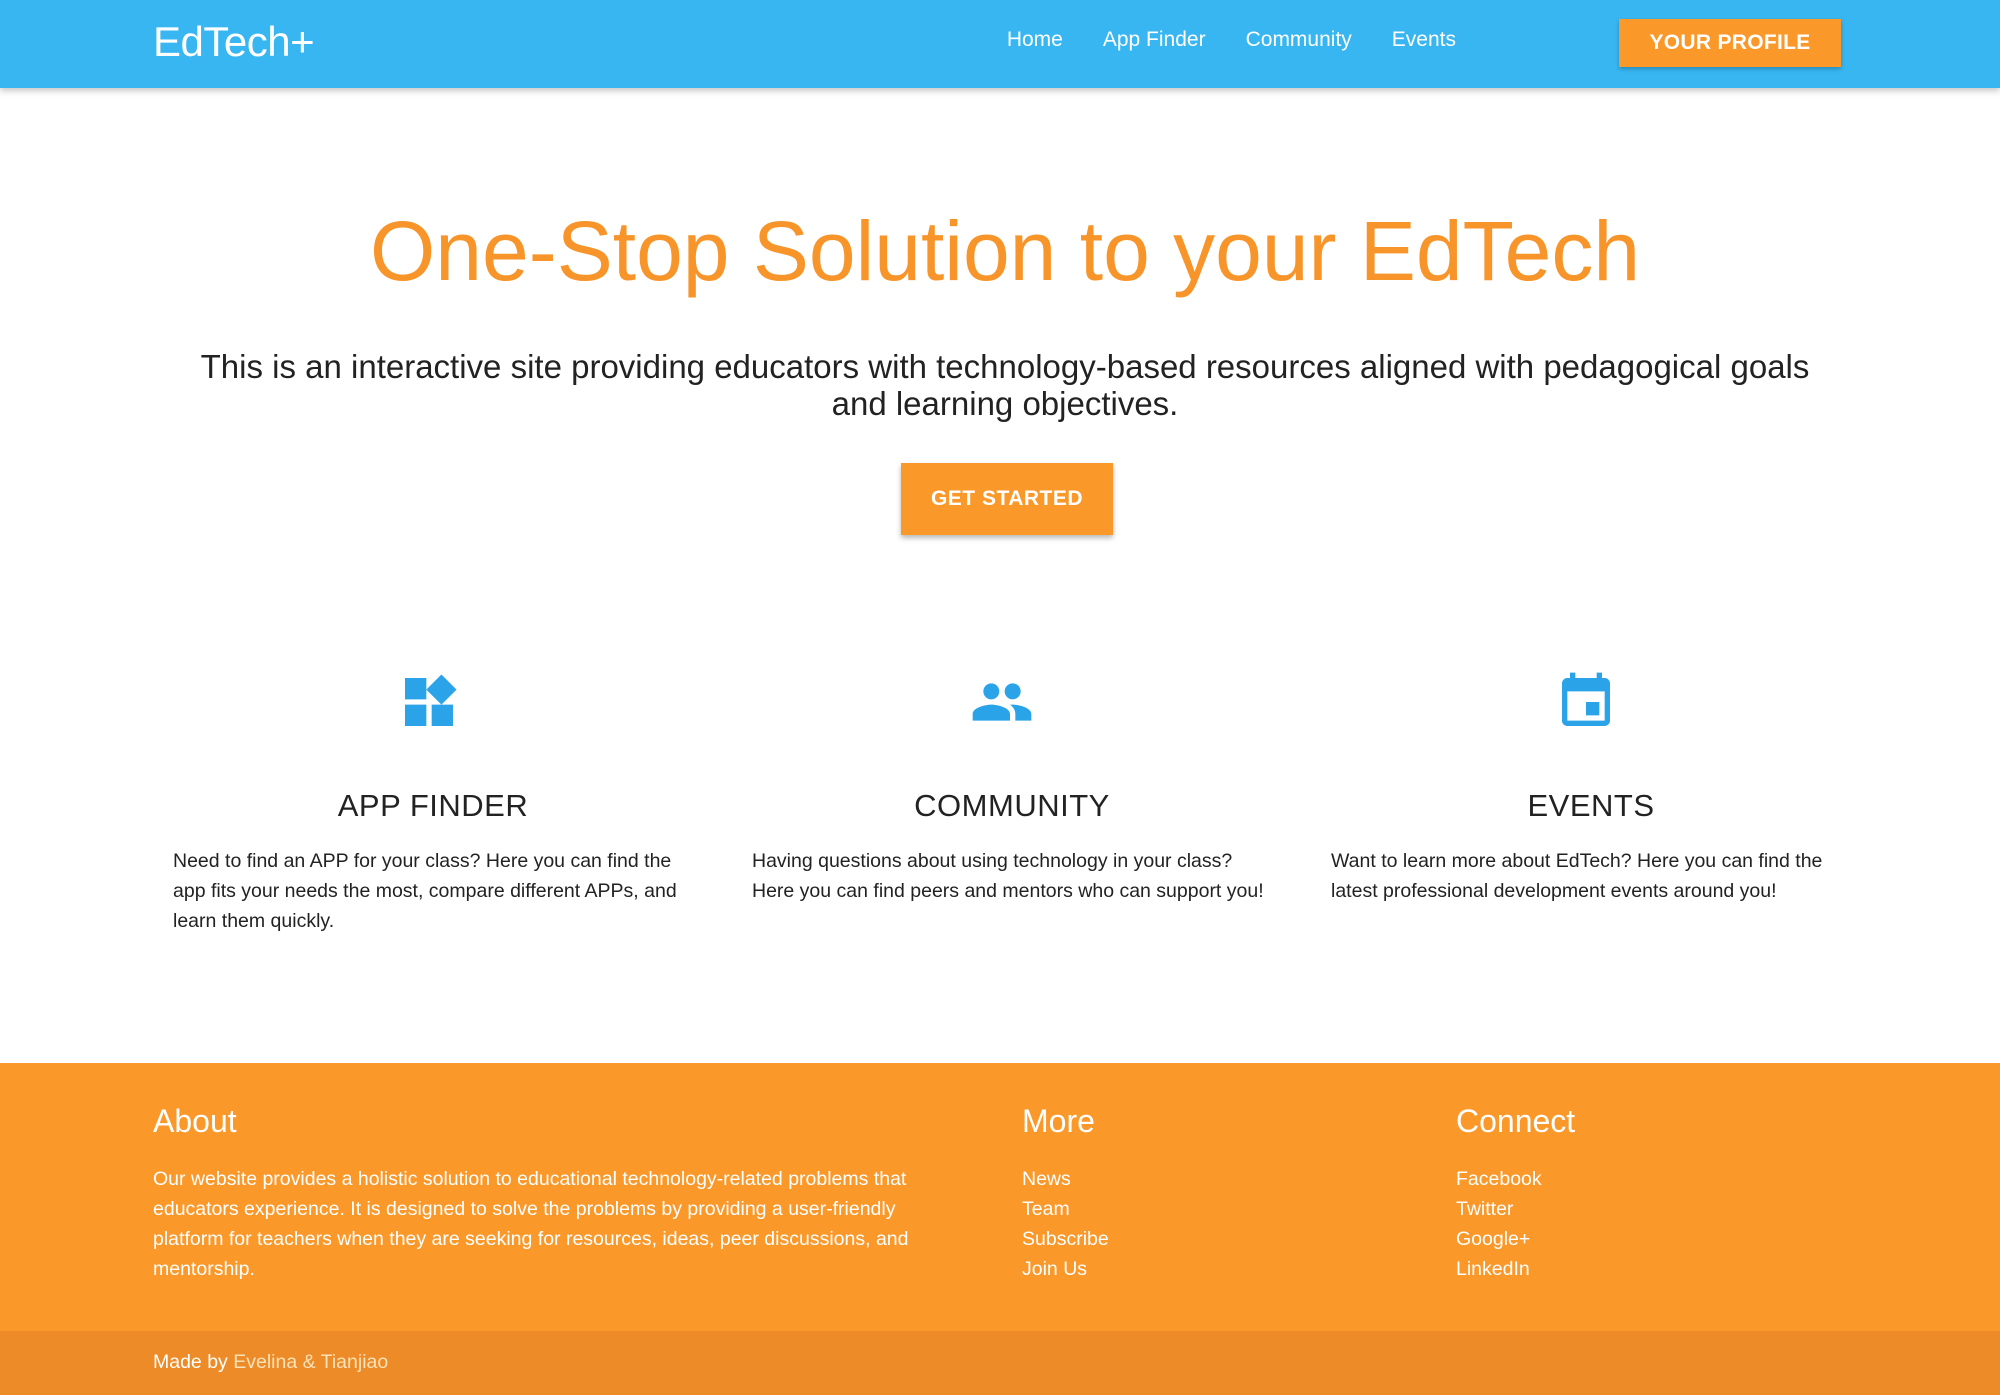 This screenshot has height=1395, width=2000. Describe the element at coordinates (1012, 805) in the screenshot. I see `feature-title: COMMUNITY` at that location.